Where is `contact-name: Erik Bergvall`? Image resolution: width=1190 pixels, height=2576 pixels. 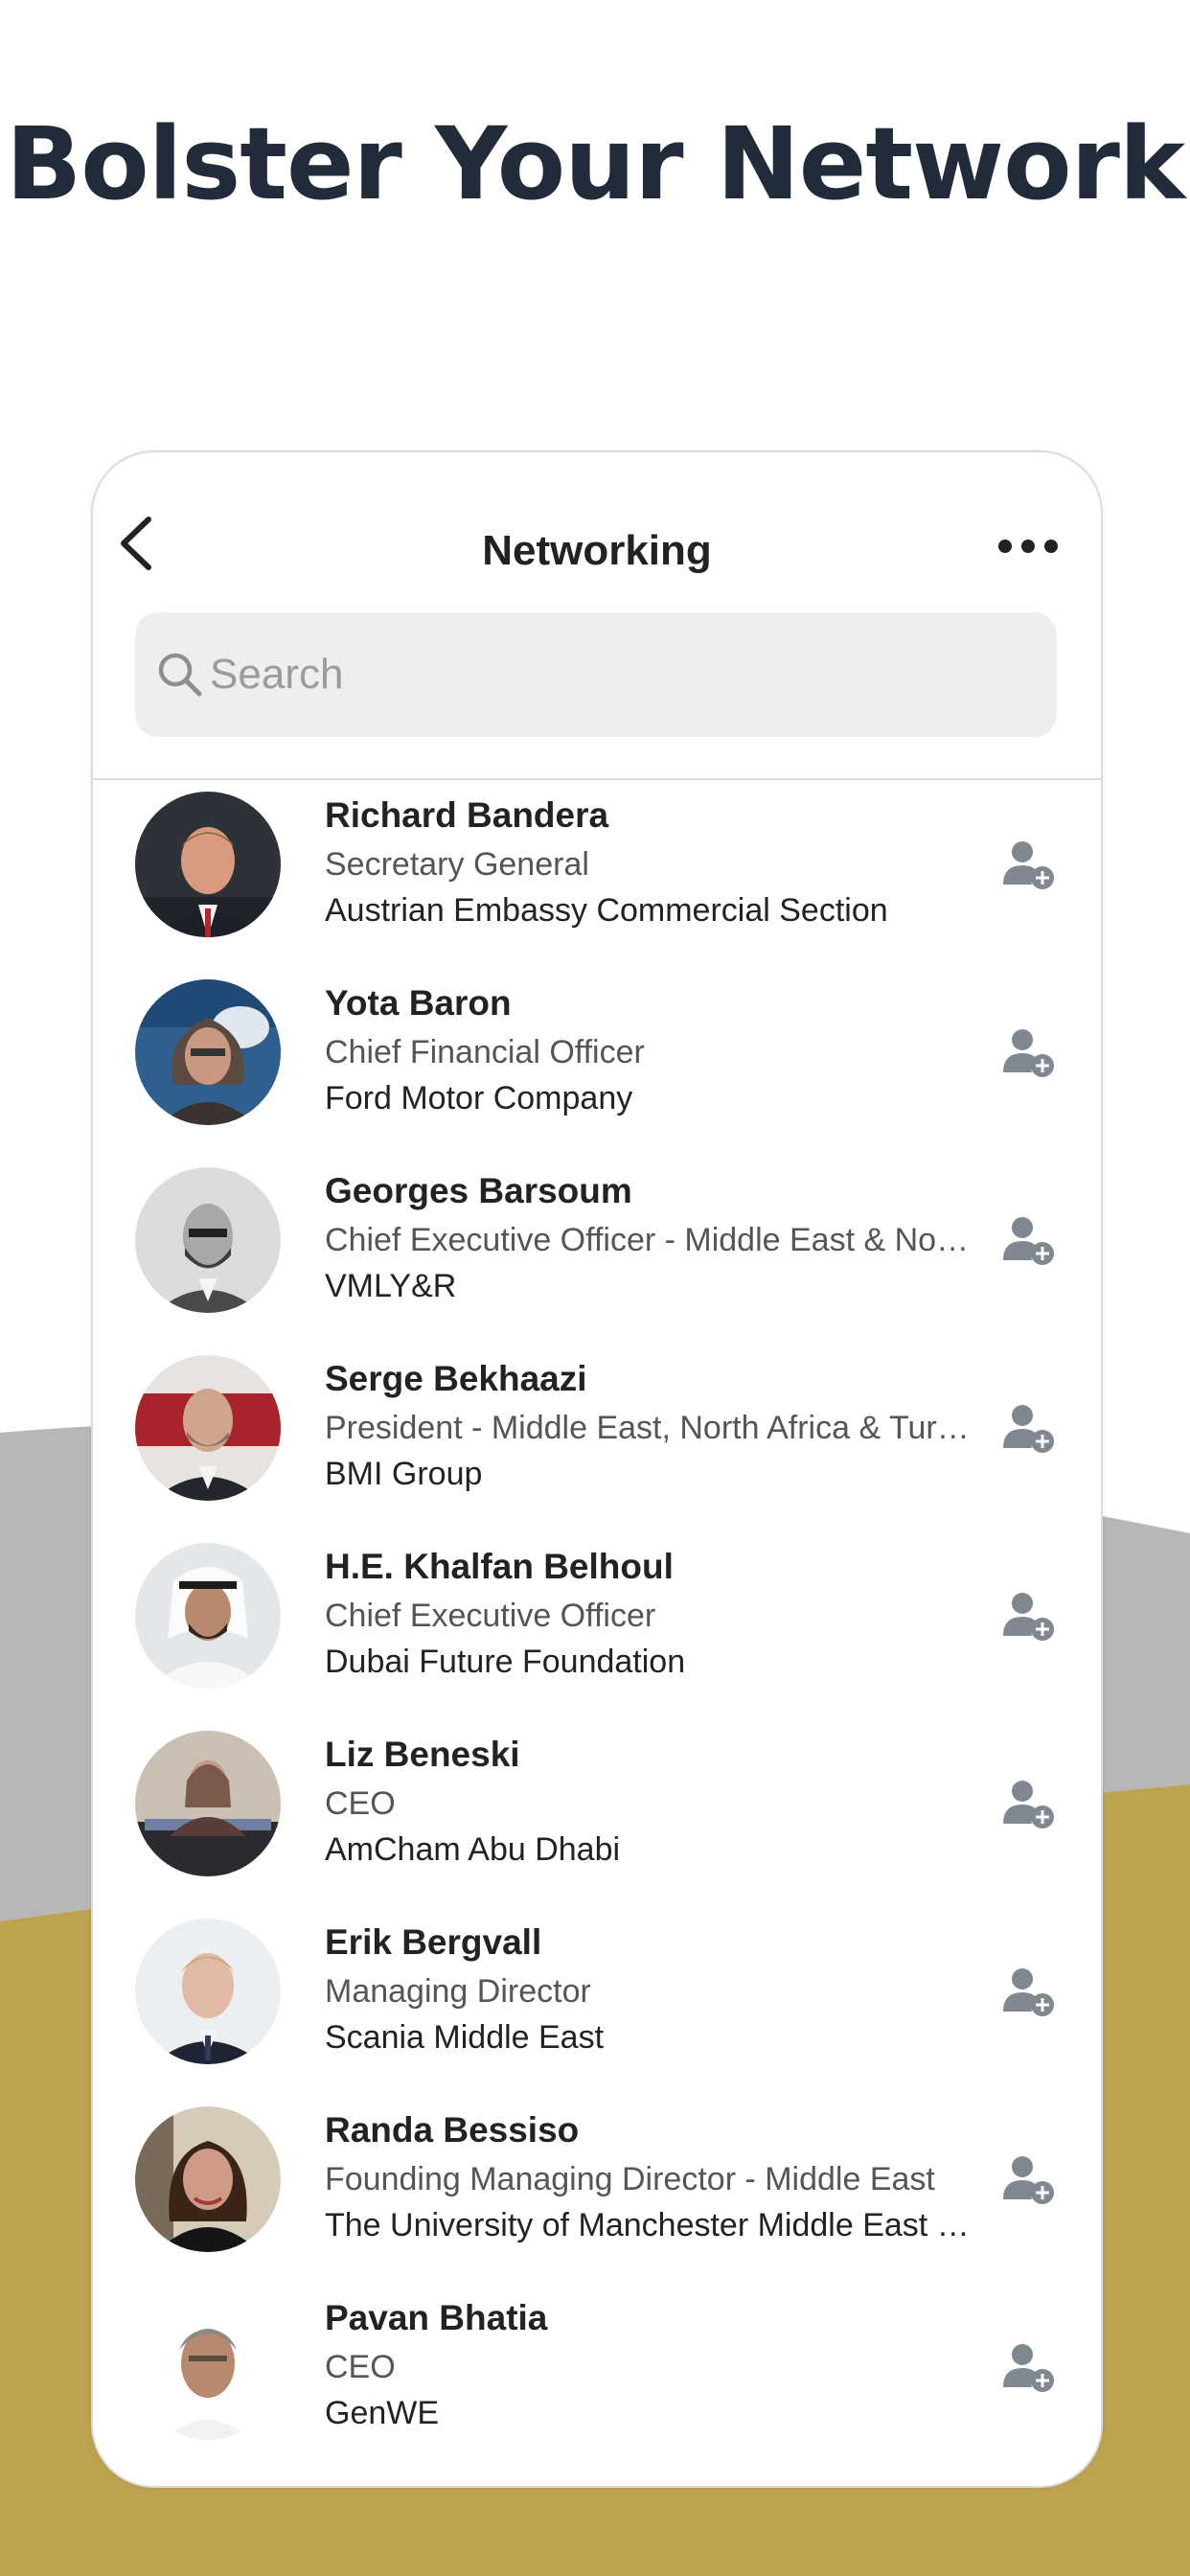 contact-name: Erik Bergvall is located at coordinates (434, 1942).